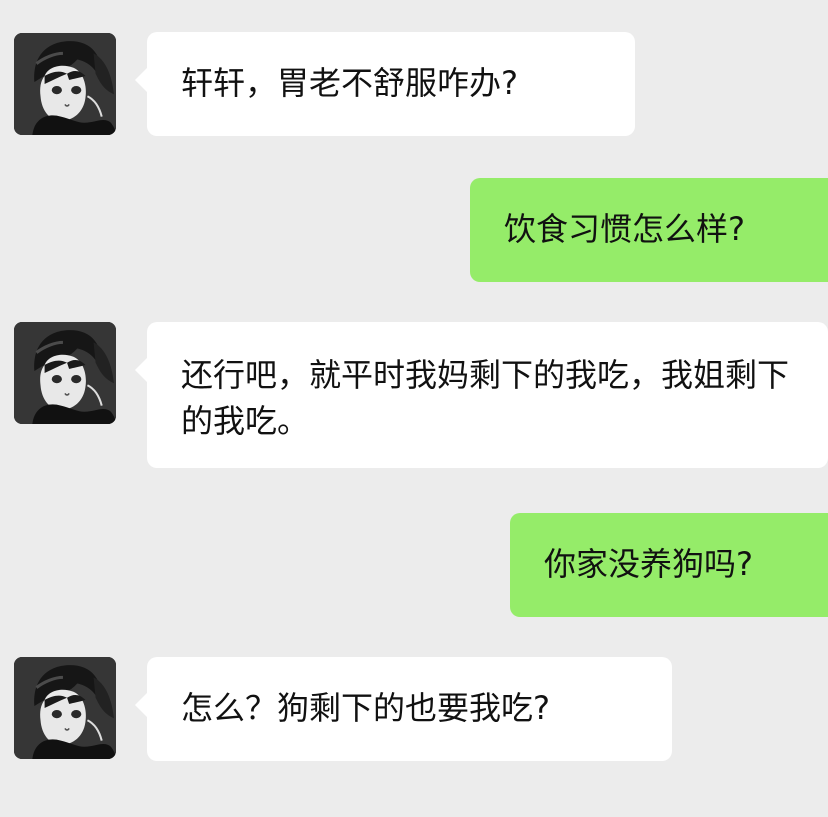 This screenshot has width=828, height=817. I want to click on message-text: 轩轩，胃老不舒服咋办?, so click(349, 83).